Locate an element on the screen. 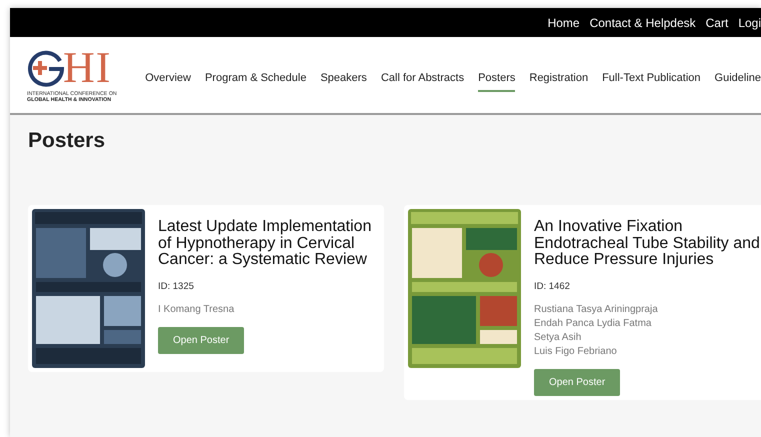 The width and height of the screenshot is (761, 437). nav-link: Full-Text Publication is located at coordinates (651, 79).